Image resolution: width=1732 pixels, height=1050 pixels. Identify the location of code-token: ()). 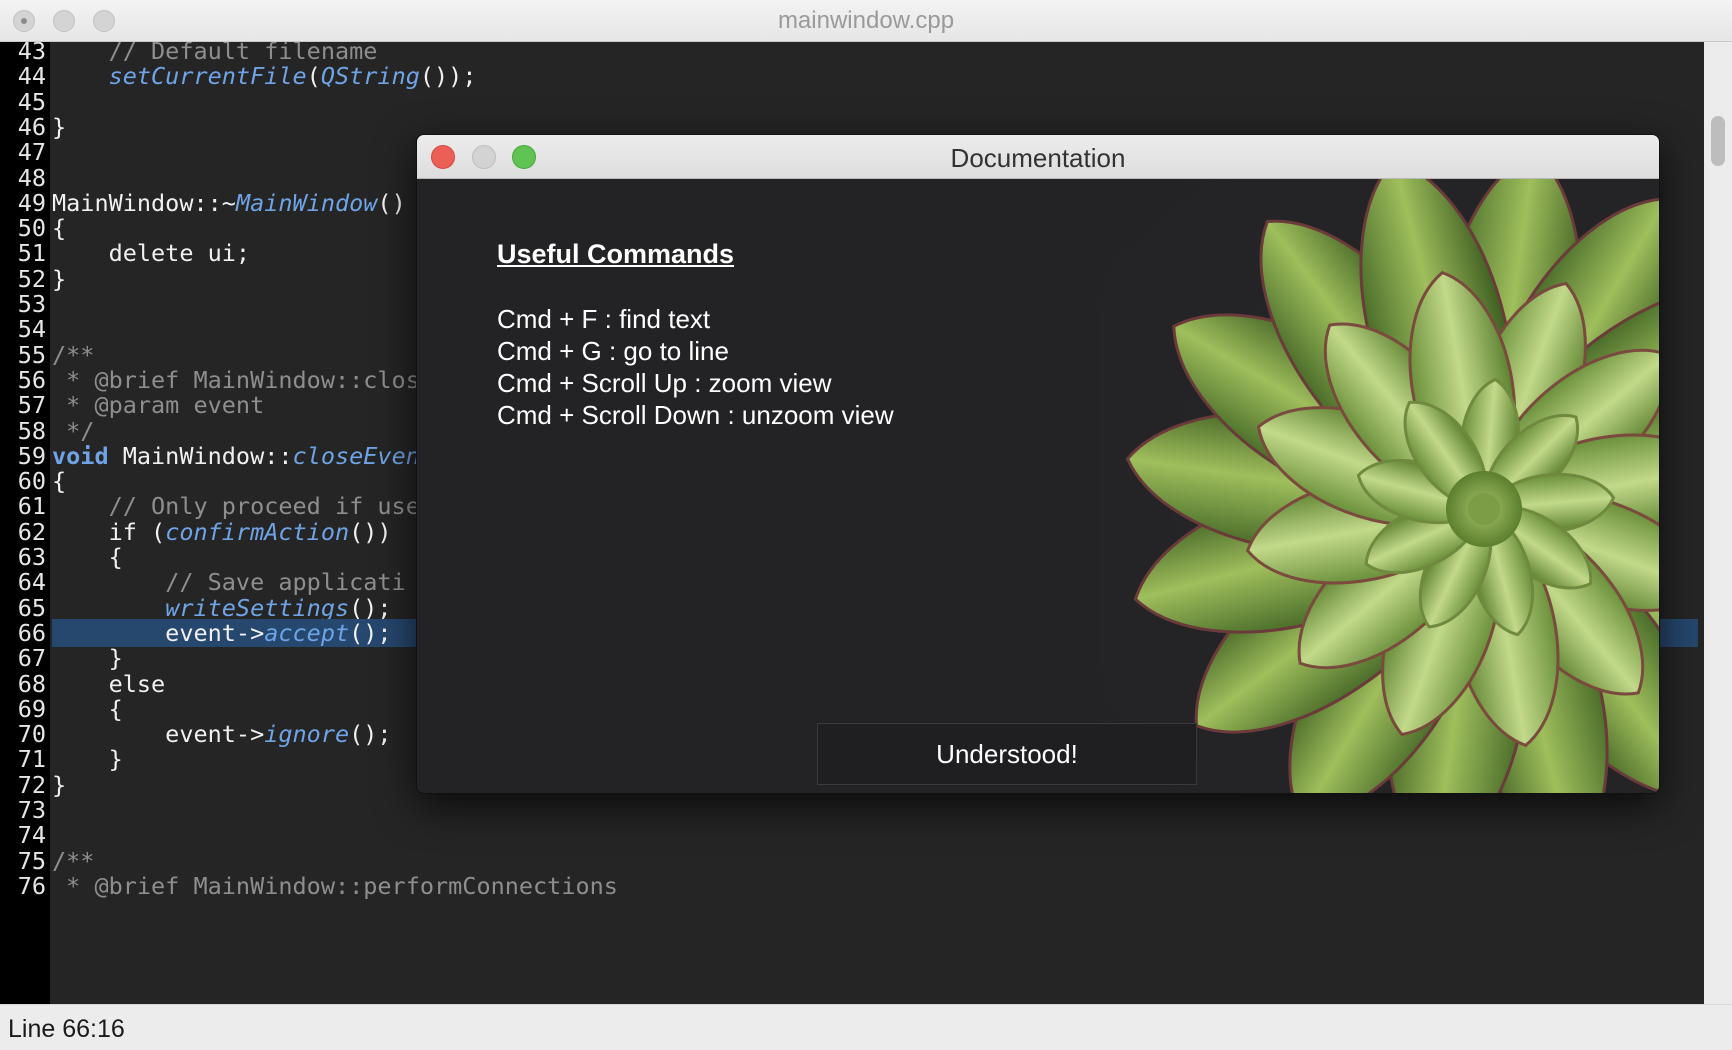
(370, 531).